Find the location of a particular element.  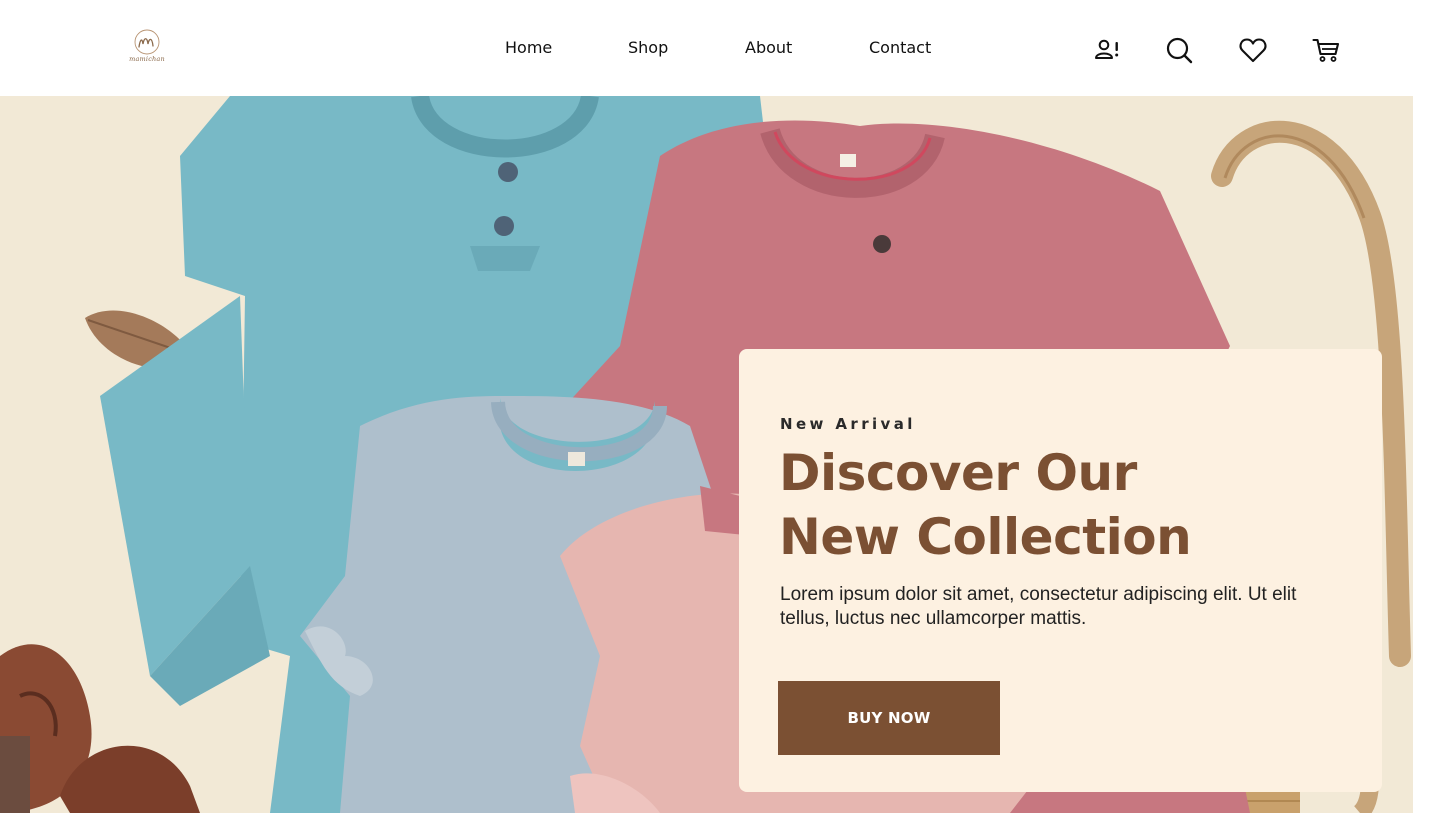

buy-now-button: BUY NOW is located at coordinates (889, 718).